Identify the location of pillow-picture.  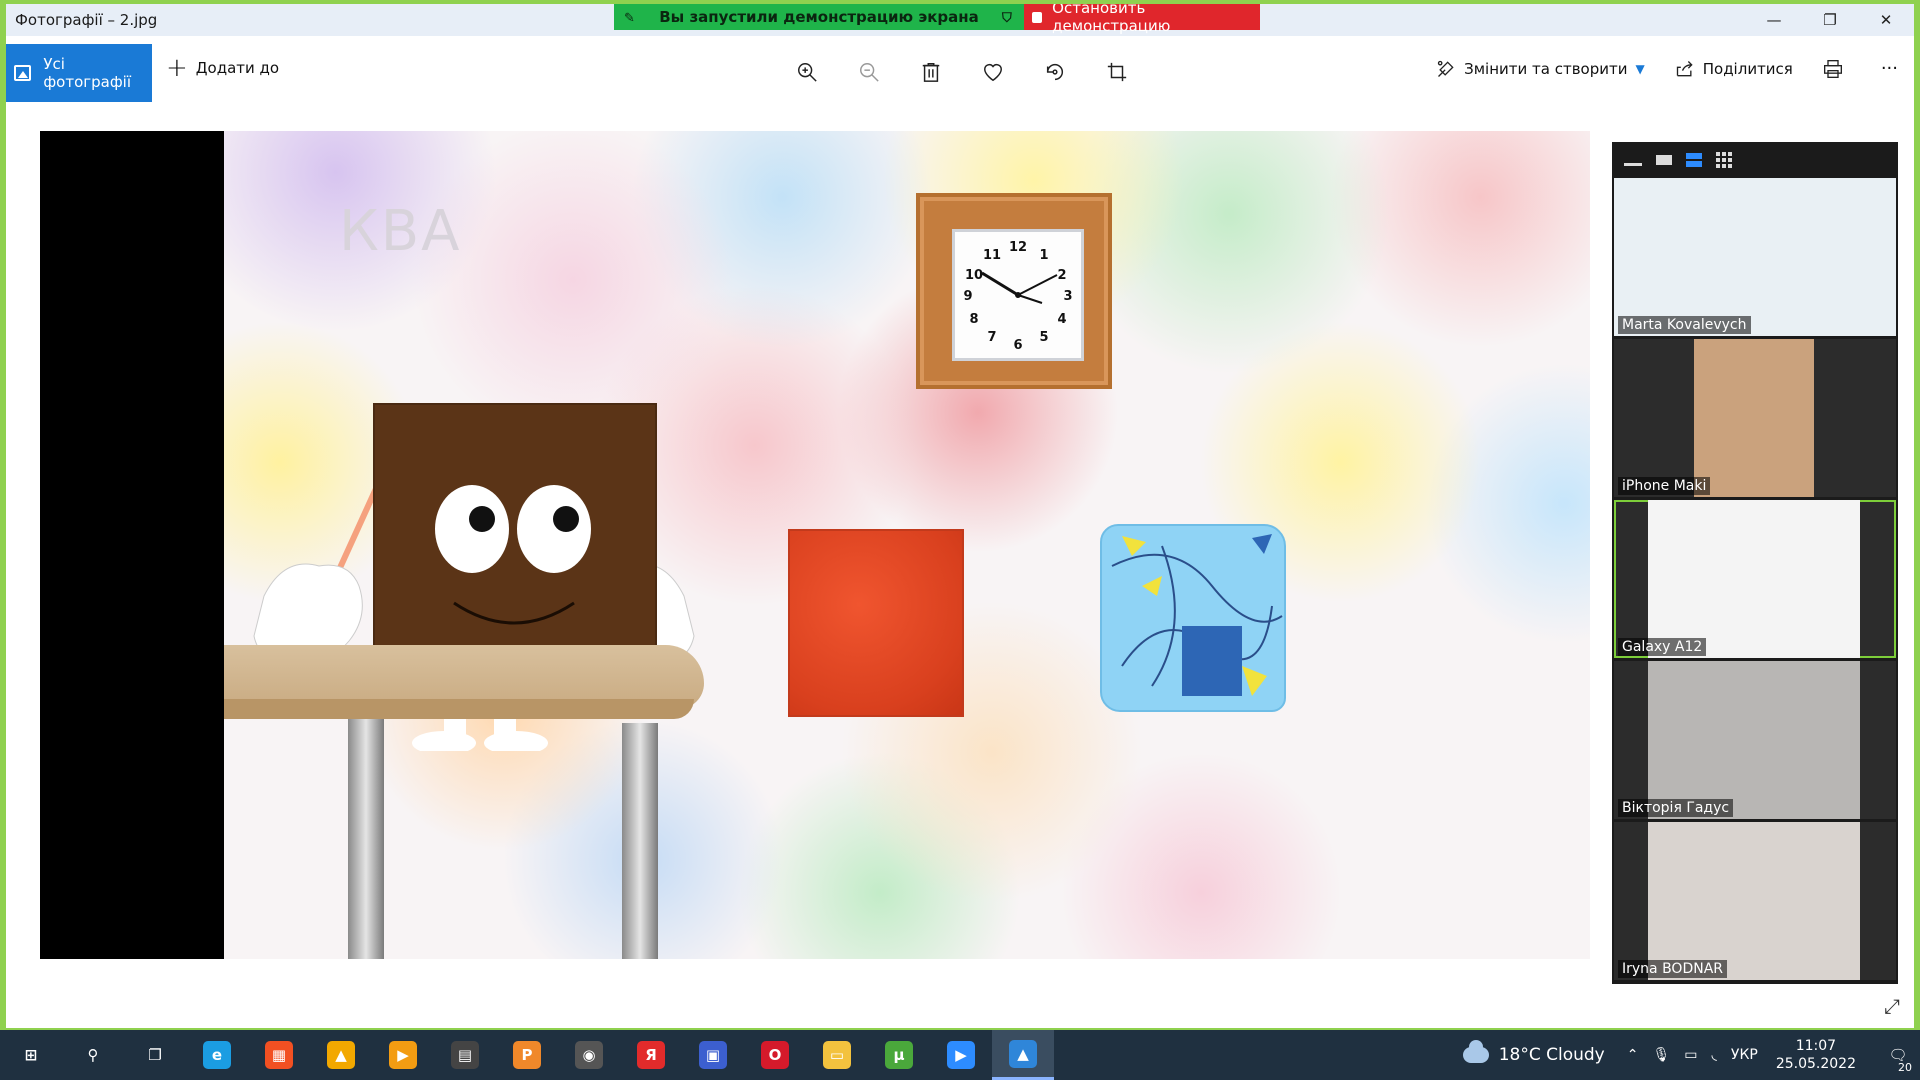
(1193, 618).